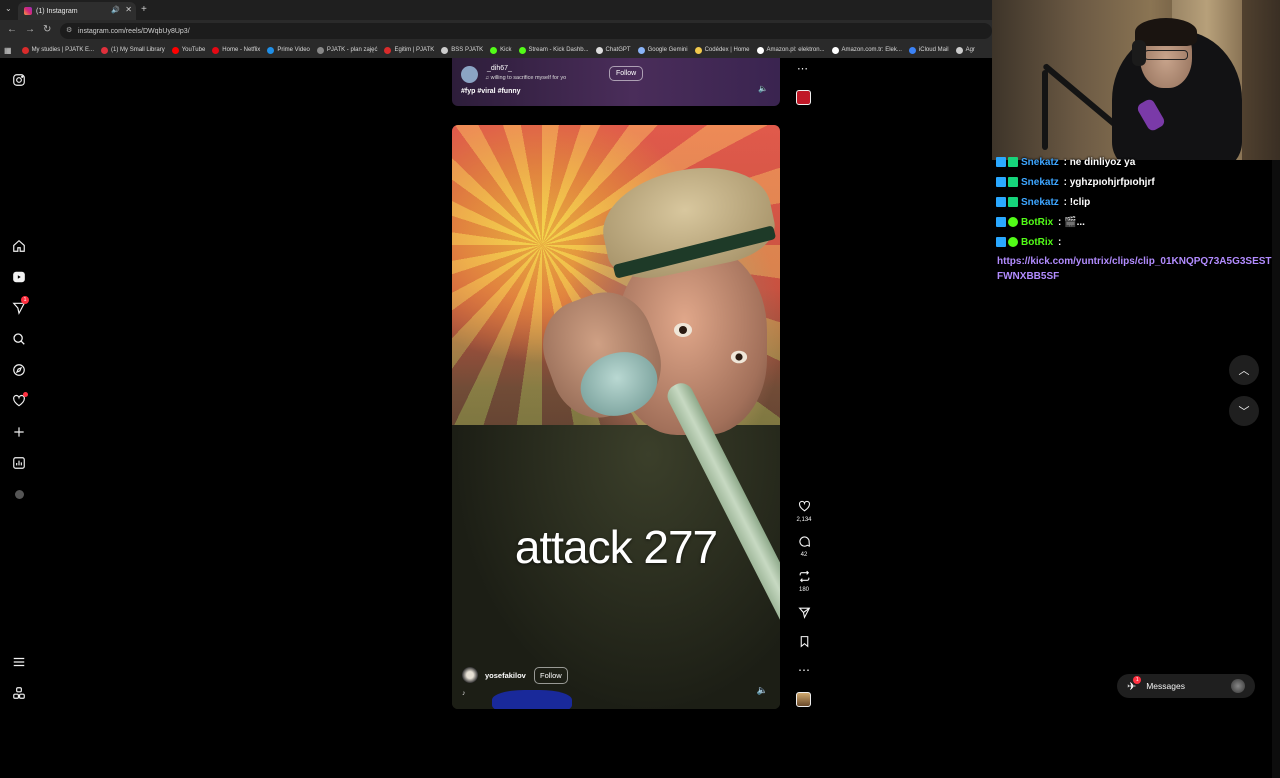 The width and height of the screenshot is (1280, 778). I want to click on tab-title: (1) Instagram, so click(57, 11).